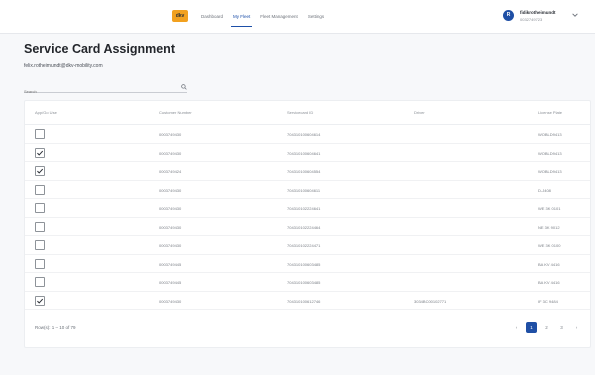 The height and width of the screenshot is (375, 595). I want to click on servicecard-id-cell: 704310102224464, so click(304, 227).